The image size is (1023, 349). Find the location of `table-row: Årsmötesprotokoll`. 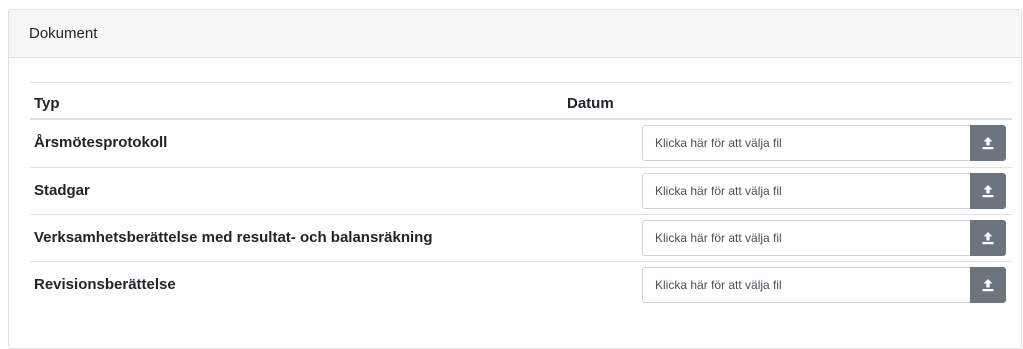

table-row: Årsmötesprotokoll is located at coordinates (521, 143).